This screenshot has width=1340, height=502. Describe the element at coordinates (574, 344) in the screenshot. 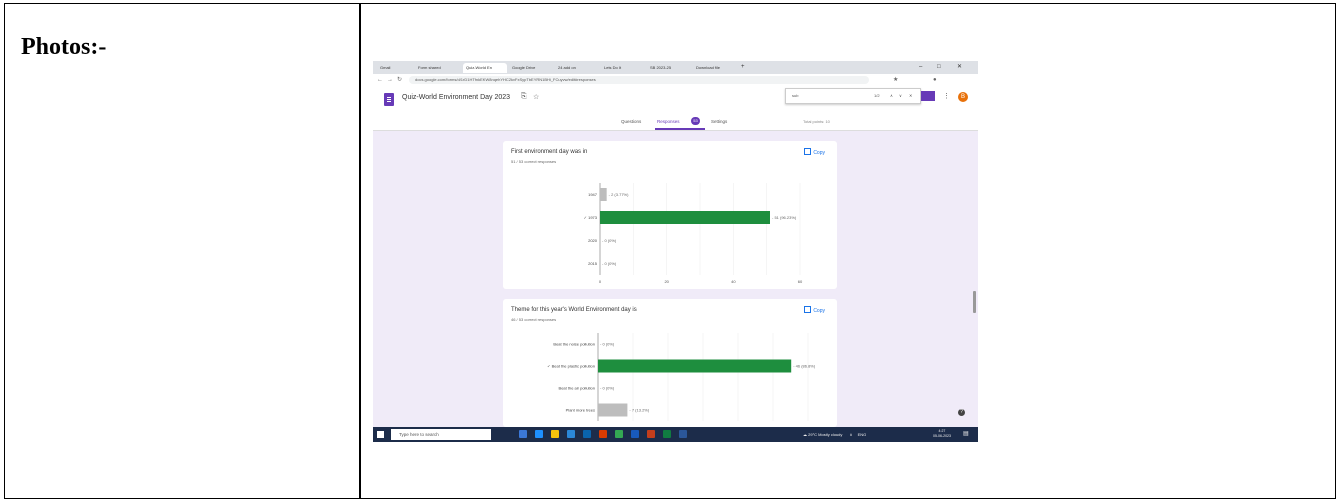

I see `category-label: Beat the noise pollution` at that location.